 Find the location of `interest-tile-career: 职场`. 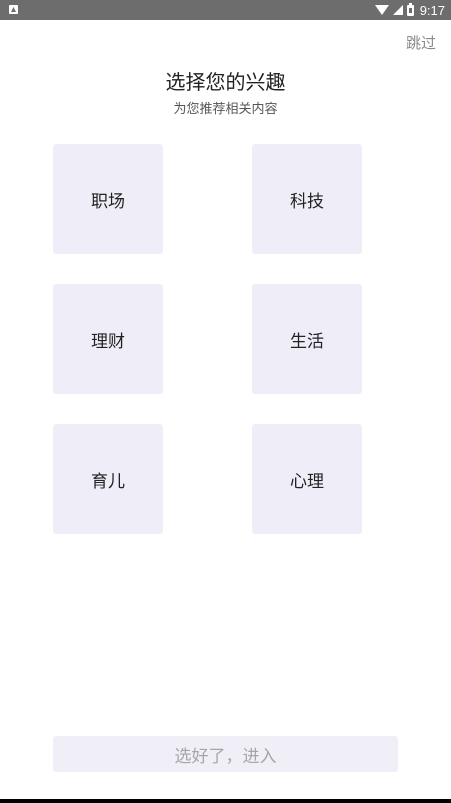

interest-tile-career: 职场 is located at coordinates (108, 199).